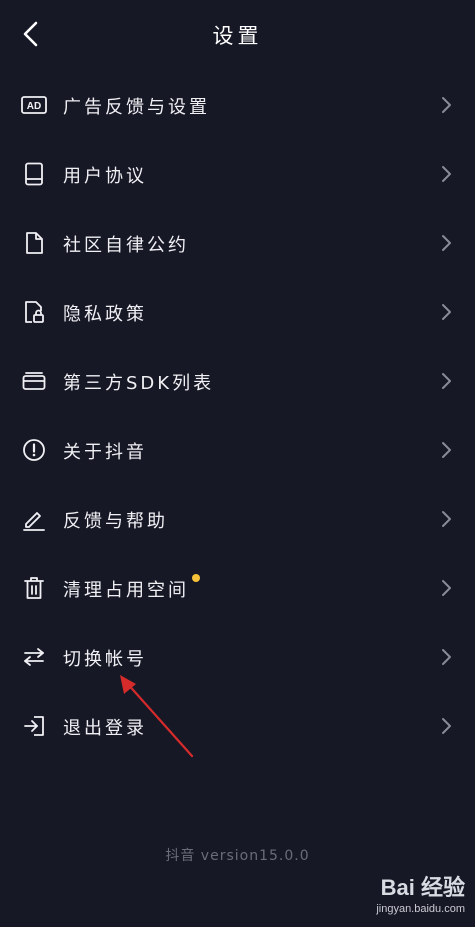 This screenshot has height=927, width=475. I want to click on menu-item-label: 第三方SDK列表, so click(139, 383).